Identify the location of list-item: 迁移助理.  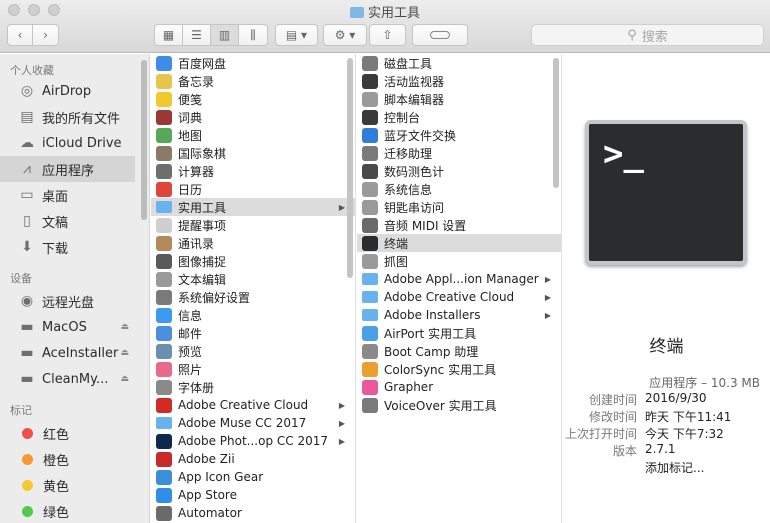
(459, 153).